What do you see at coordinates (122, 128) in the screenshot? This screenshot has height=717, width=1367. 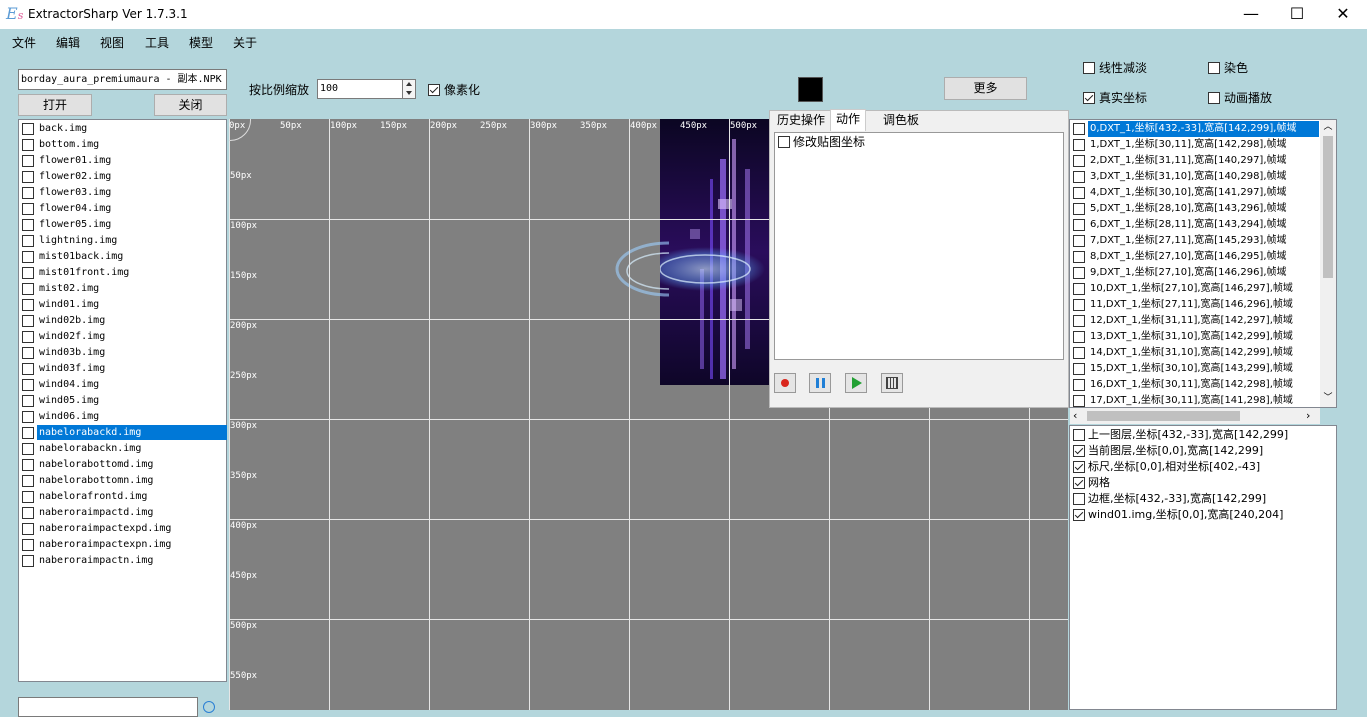 I see `file-list-item: back.img` at bounding box center [122, 128].